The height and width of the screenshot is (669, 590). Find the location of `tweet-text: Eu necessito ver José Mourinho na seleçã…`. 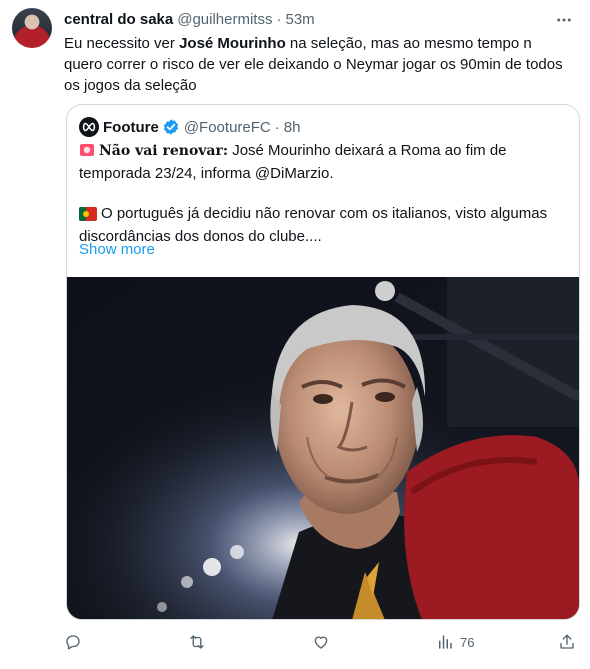

tweet-text: Eu necessito ver José Mourinho na seleçã… is located at coordinates (314, 64).